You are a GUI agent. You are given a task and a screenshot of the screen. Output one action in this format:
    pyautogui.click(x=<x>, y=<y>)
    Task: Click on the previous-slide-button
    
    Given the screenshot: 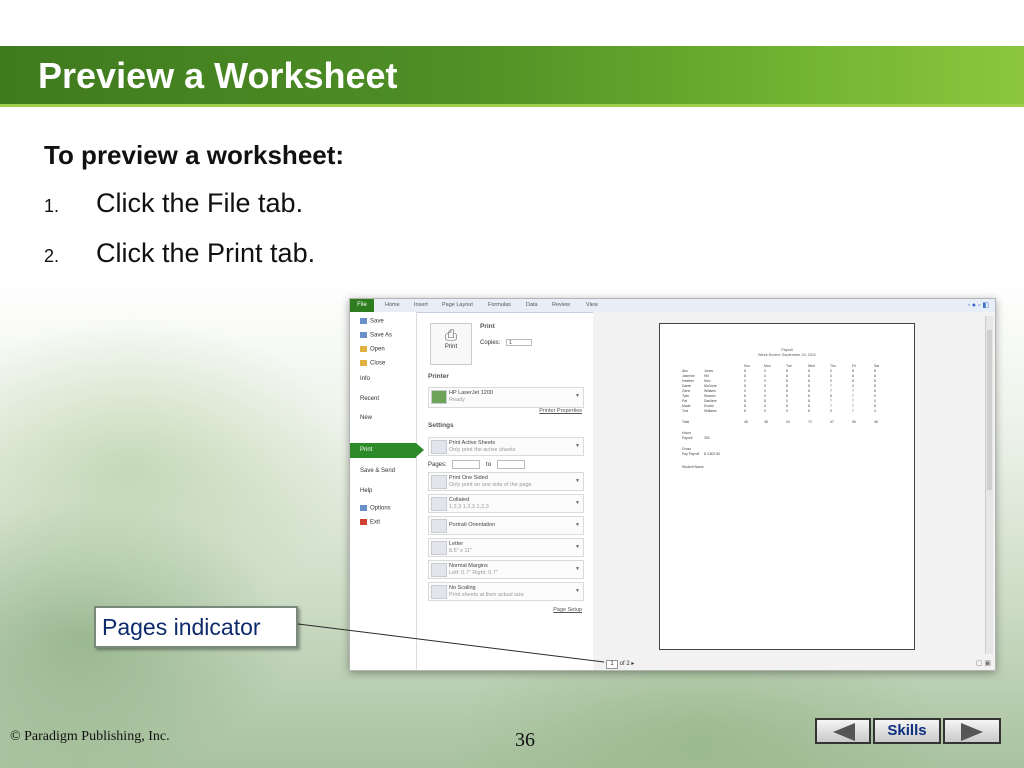 What is the action you would take?
    pyautogui.click(x=843, y=731)
    